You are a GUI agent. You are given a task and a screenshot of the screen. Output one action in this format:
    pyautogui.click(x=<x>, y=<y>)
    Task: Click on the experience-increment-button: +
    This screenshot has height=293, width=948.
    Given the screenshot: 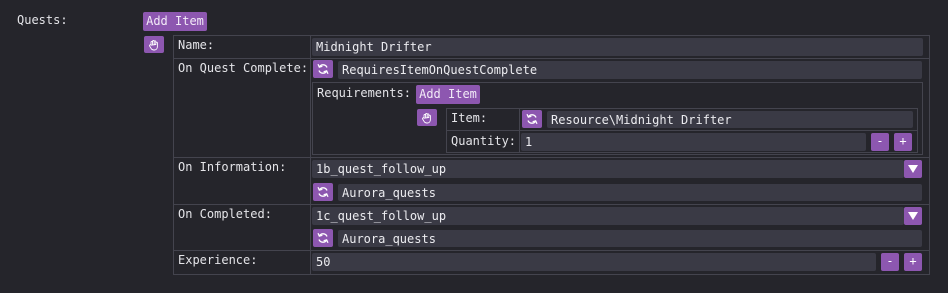 What is the action you would take?
    pyautogui.click(x=913, y=262)
    